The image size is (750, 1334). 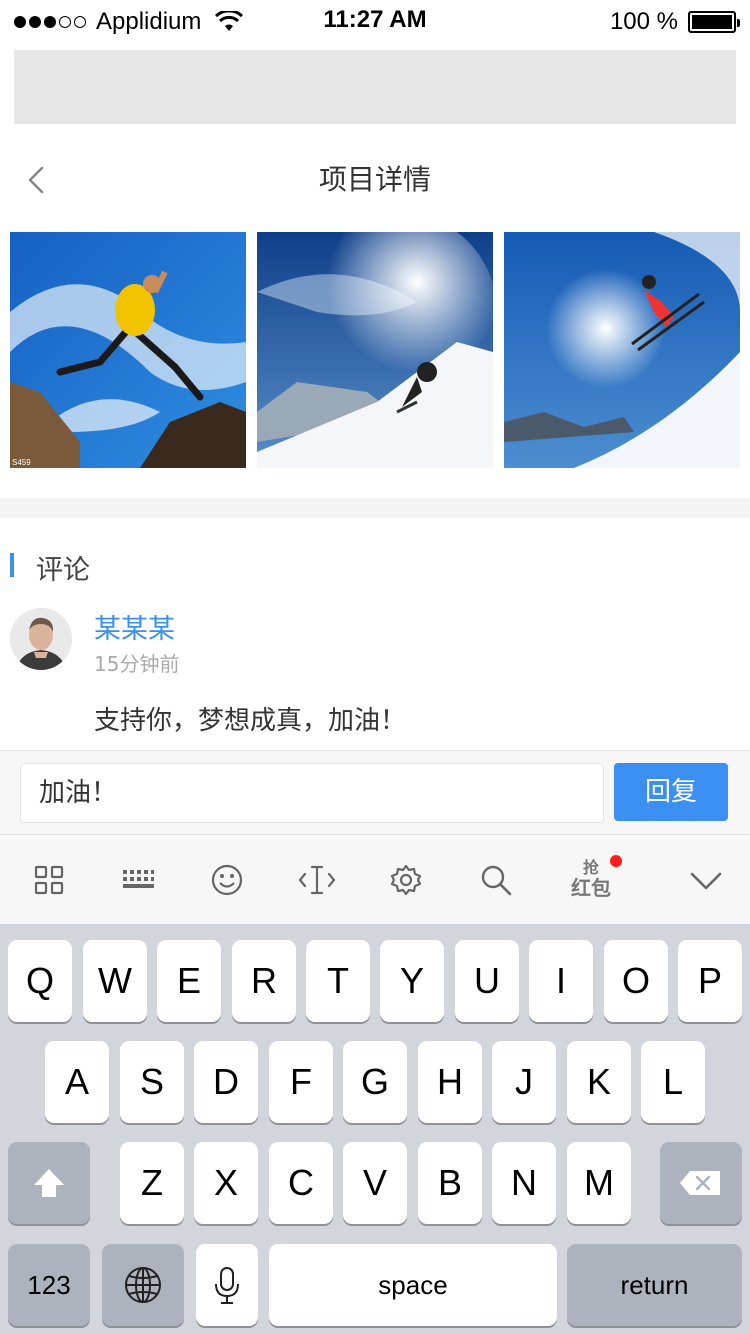 I want to click on skier-jumping-image, so click(x=622, y=350).